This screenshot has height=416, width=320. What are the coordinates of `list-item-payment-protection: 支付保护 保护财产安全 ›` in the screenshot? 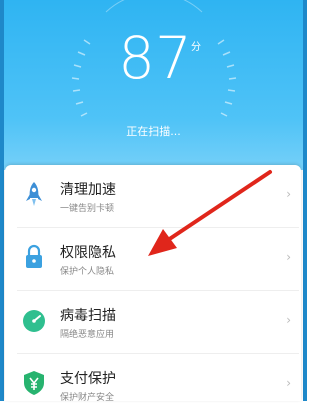 It's located at (153, 385).